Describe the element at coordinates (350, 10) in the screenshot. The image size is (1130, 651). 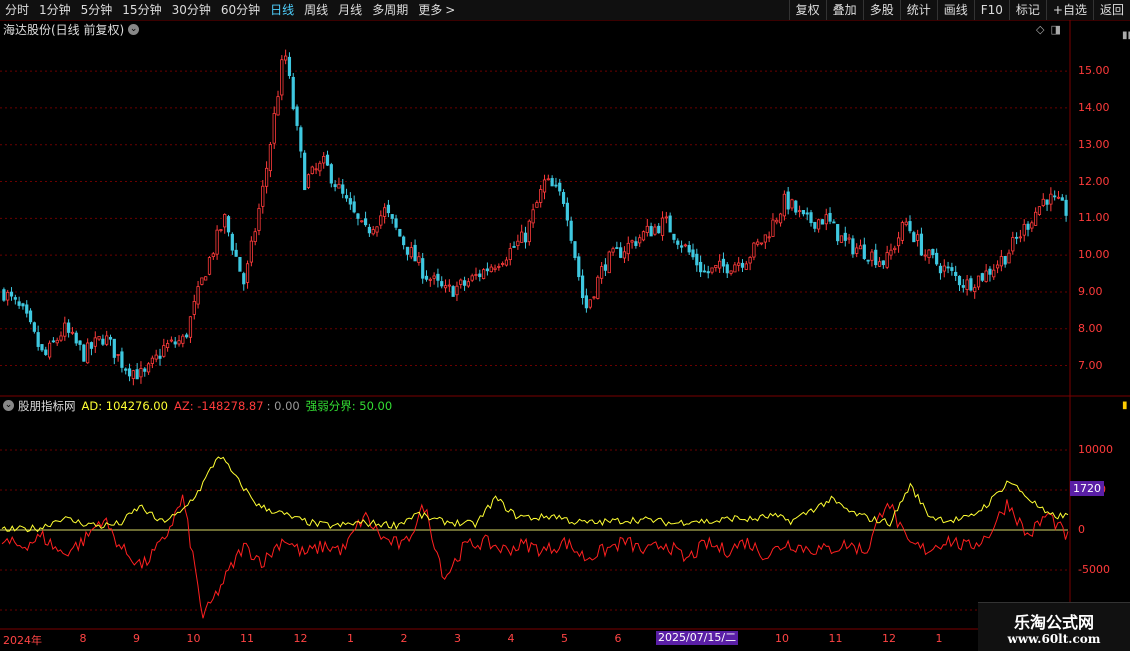
I see `timeframe-8: 月线` at that location.